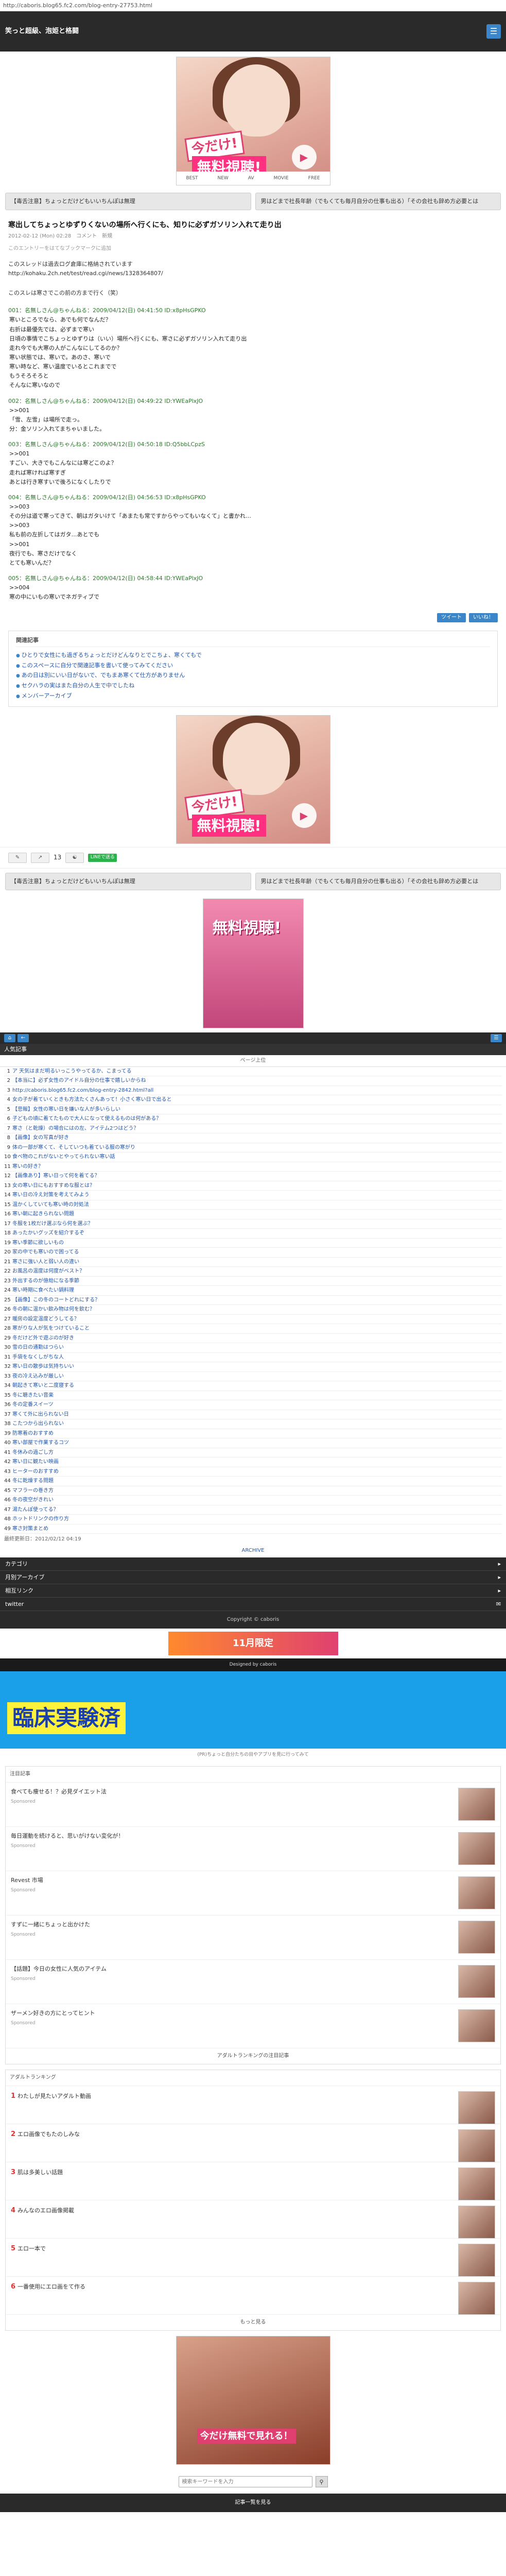 The height and width of the screenshot is (2576, 506). What do you see at coordinates (253, 1424) in the screenshot?
I see `ranking-item: 38 こたつから出られない` at bounding box center [253, 1424].